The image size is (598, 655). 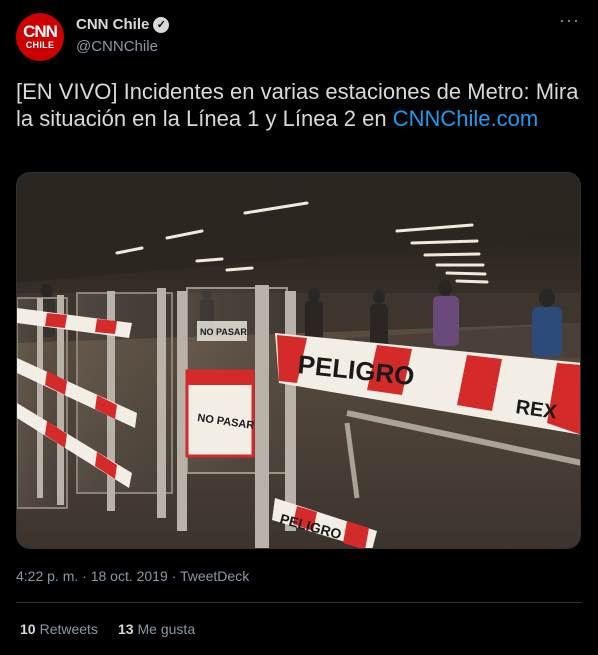 I want to click on avatar: CNN CHILE, so click(x=40, y=37).